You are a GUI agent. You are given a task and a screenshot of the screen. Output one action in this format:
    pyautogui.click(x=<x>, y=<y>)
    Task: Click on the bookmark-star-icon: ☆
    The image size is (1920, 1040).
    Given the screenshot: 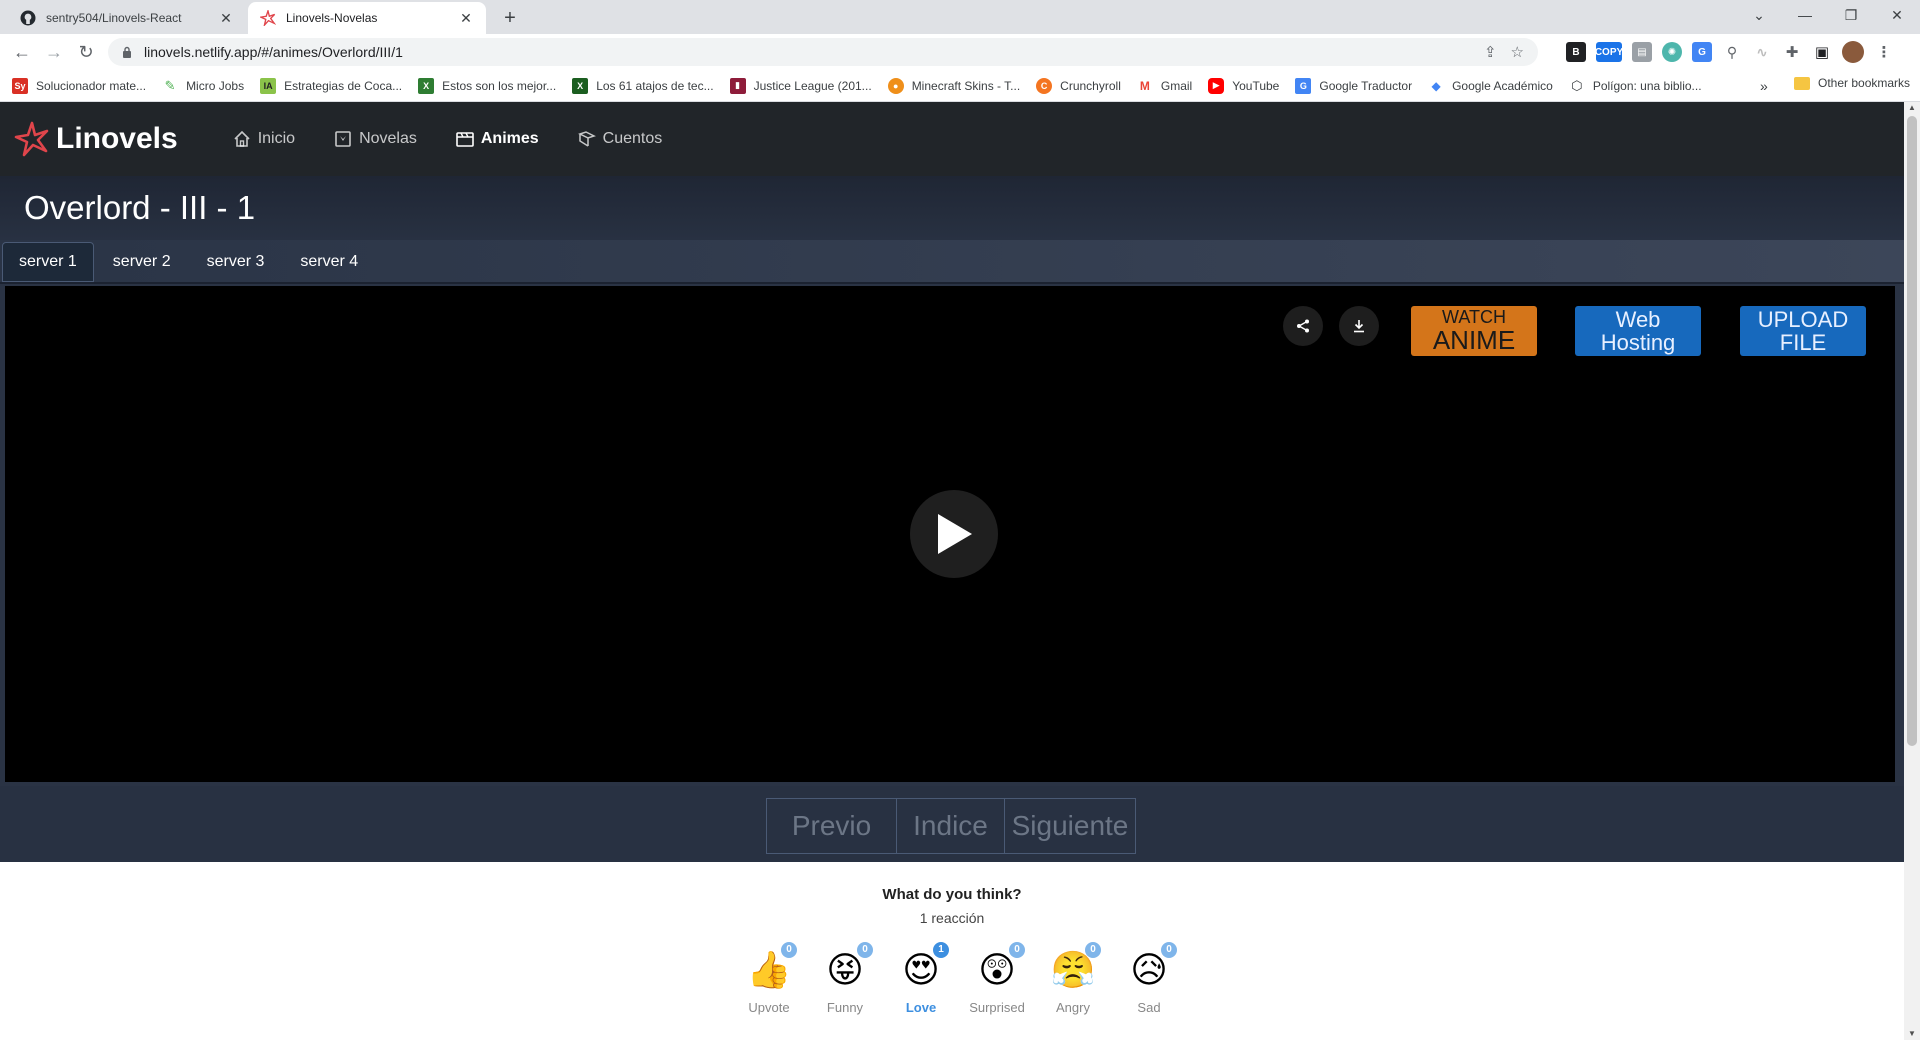 What is the action you would take?
    pyautogui.click(x=1517, y=52)
    